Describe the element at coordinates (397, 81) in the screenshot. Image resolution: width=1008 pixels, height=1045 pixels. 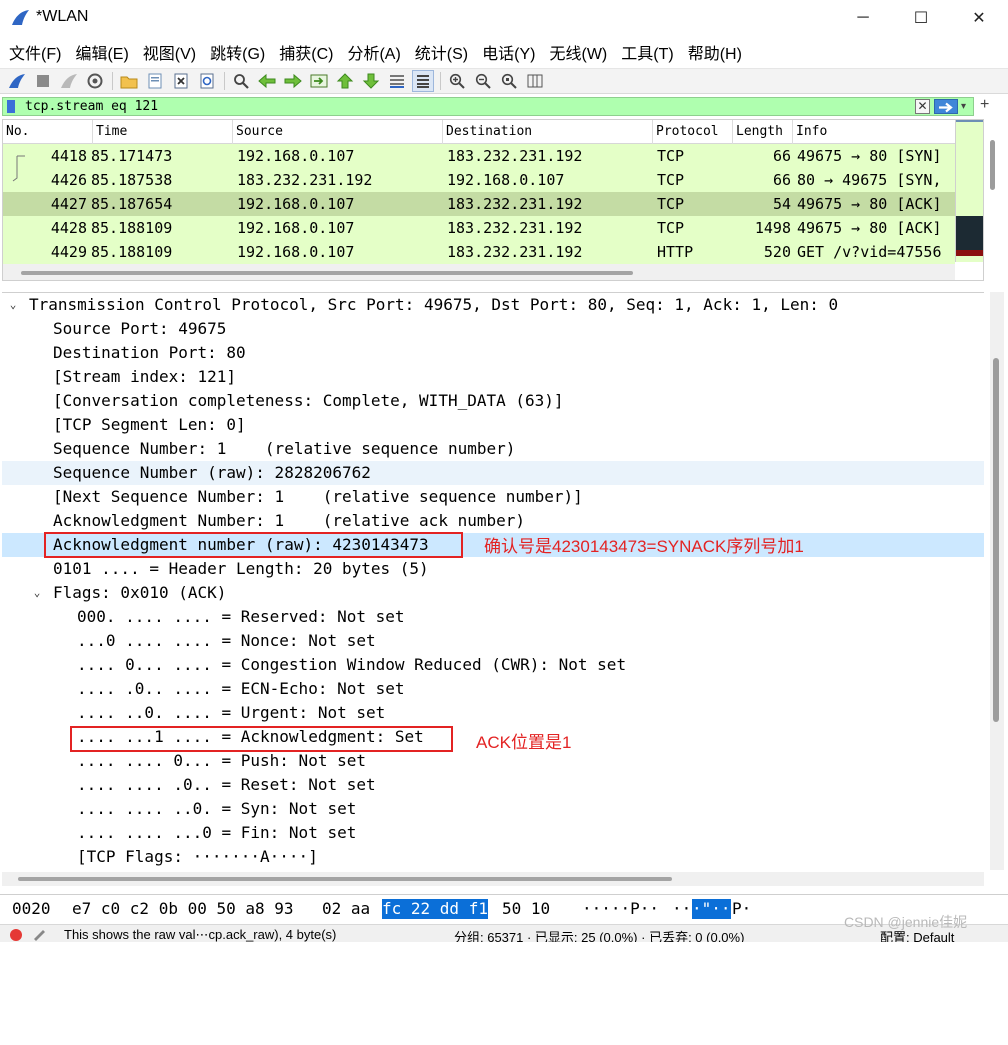
I see `autoscroll-icon` at that location.